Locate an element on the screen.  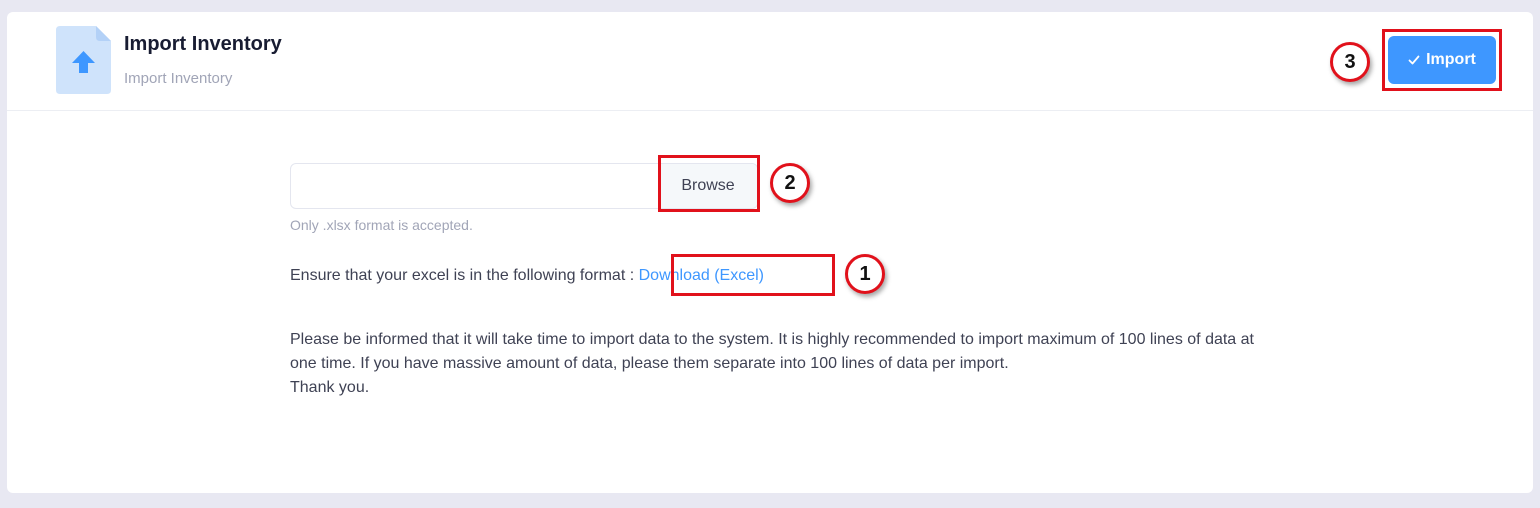
file-path-display is located at coordinates (475, 186).